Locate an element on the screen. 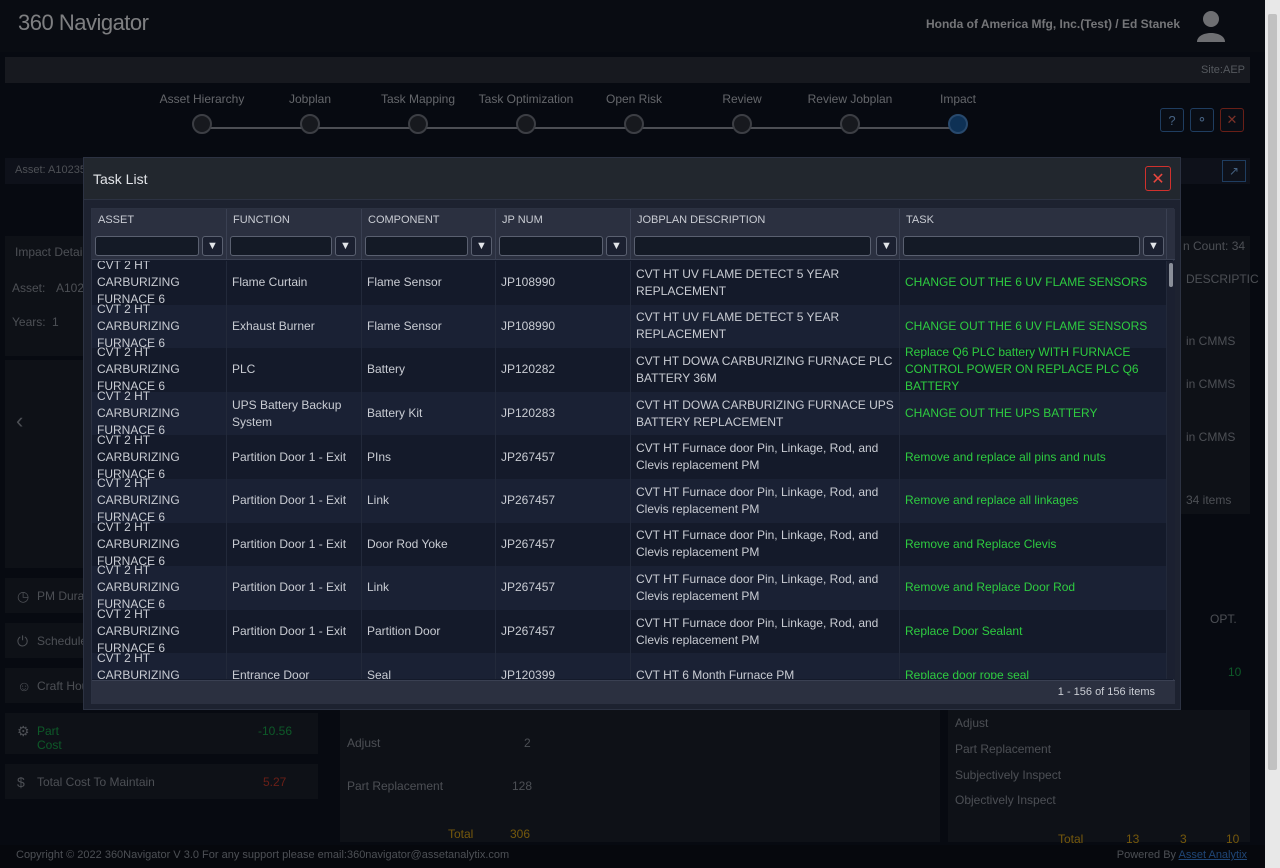 The image size is (1280, 868). cell-component: Seal is located at coordinates (429, 666).